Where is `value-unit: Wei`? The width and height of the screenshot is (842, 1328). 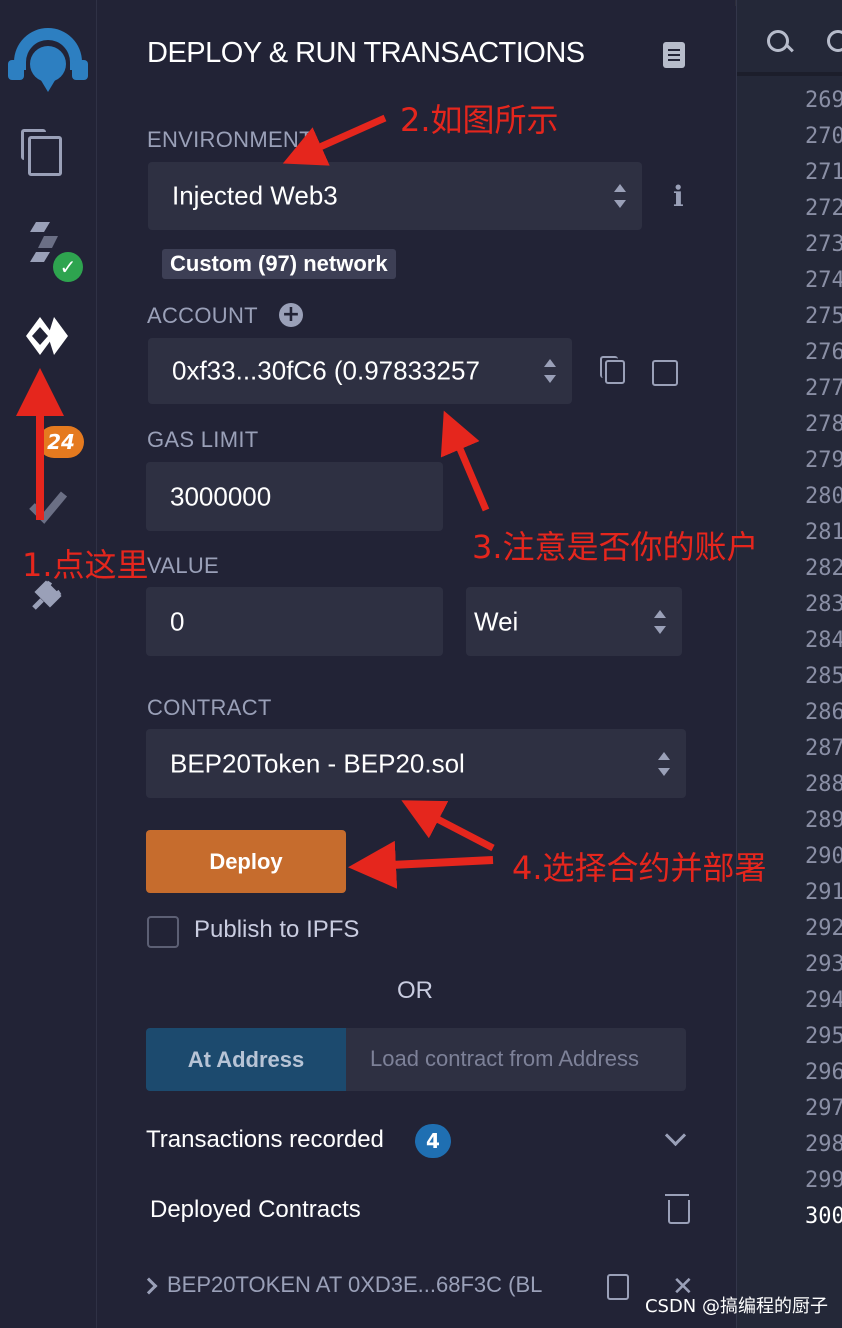
value-unit: Wei is located at coordinates (496, 621).